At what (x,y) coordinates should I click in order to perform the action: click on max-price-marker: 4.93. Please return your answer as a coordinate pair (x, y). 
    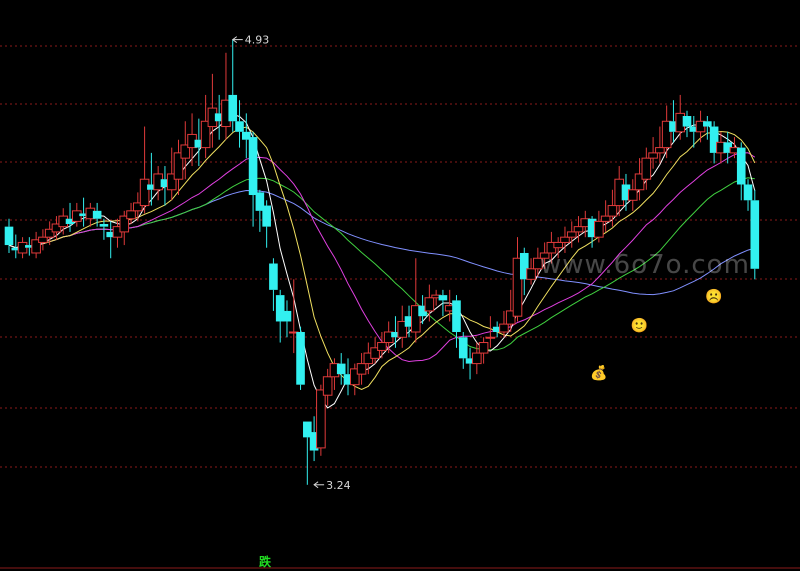
    Looking at the image, I should click on (250, 40).